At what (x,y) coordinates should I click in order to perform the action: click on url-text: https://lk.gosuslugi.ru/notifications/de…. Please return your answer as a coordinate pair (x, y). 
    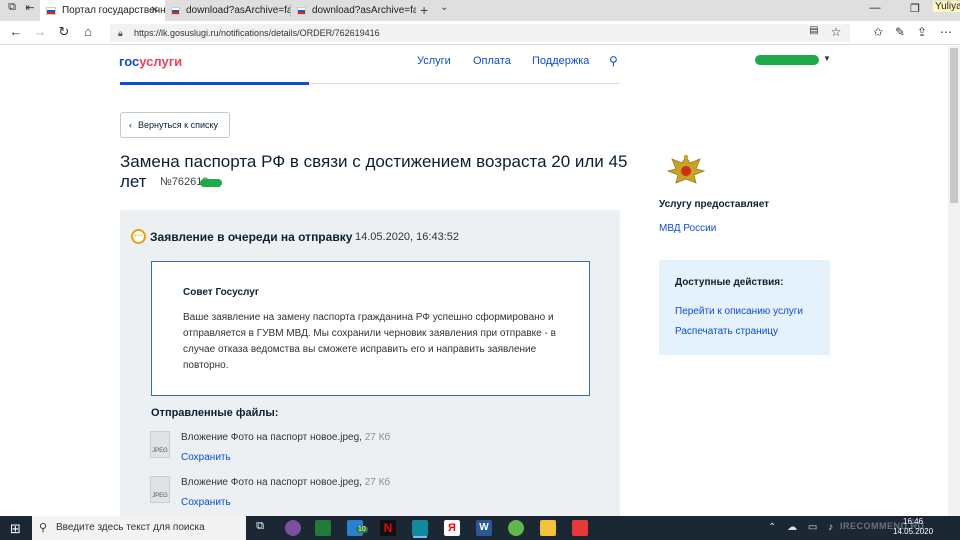
    Looking at the image, I should click on (257, 33).